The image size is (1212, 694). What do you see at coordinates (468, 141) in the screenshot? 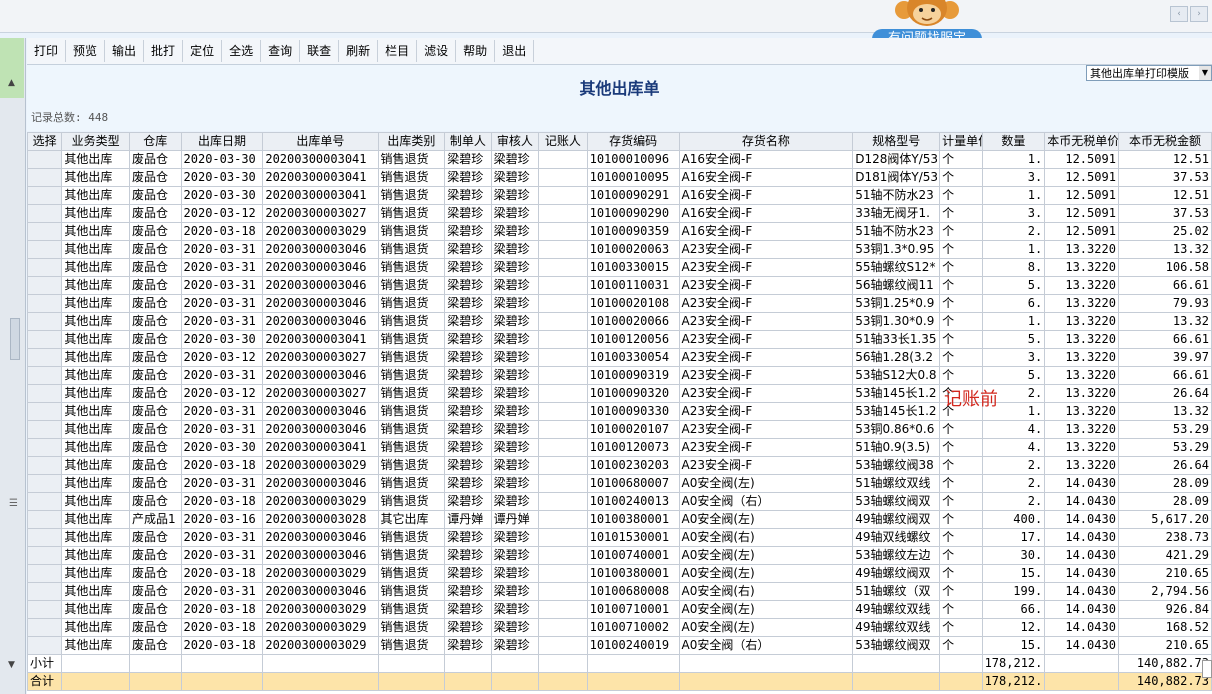
I see `column-header: 制单人` at bounding box center [468, 141].